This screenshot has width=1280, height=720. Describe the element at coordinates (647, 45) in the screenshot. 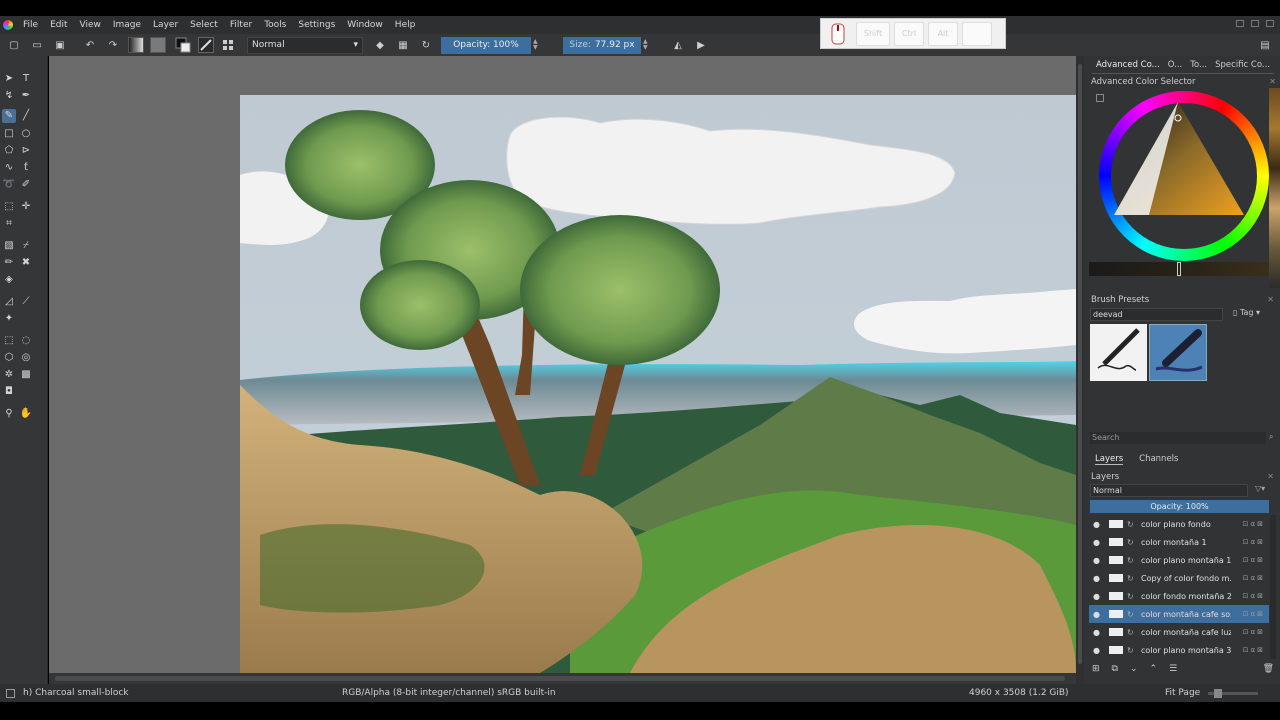

I see `size-spin-icon: ▲ ▼` at that location.